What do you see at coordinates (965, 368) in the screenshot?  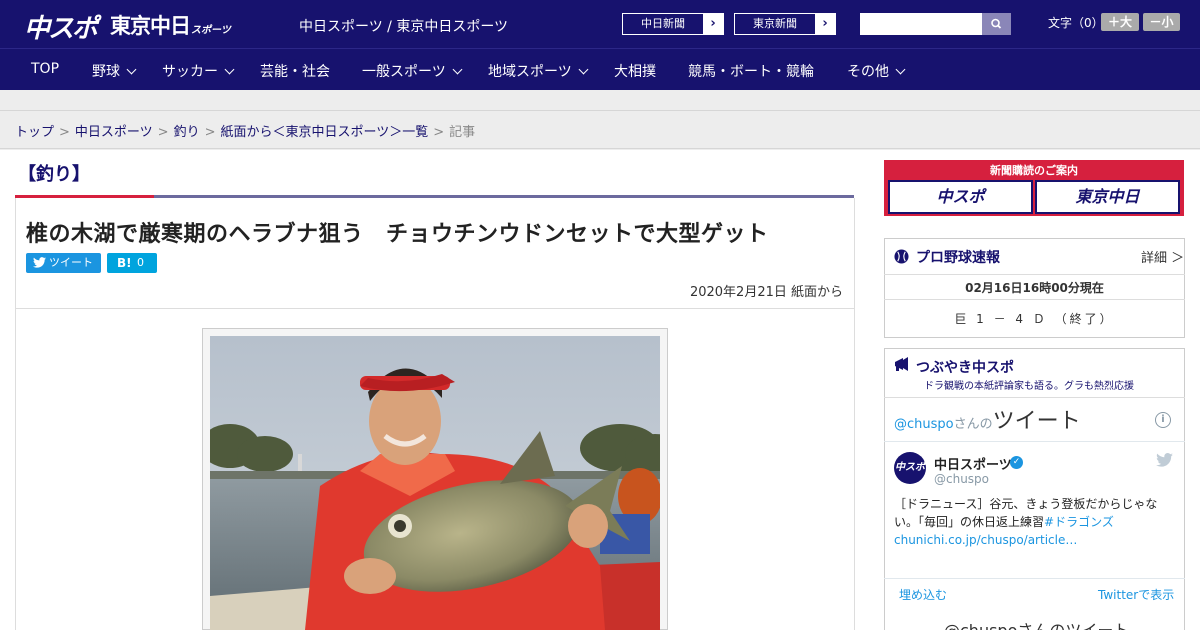 I see `twitter-panel-title: つぶやき中スポ` at bounding box center [965, 368].